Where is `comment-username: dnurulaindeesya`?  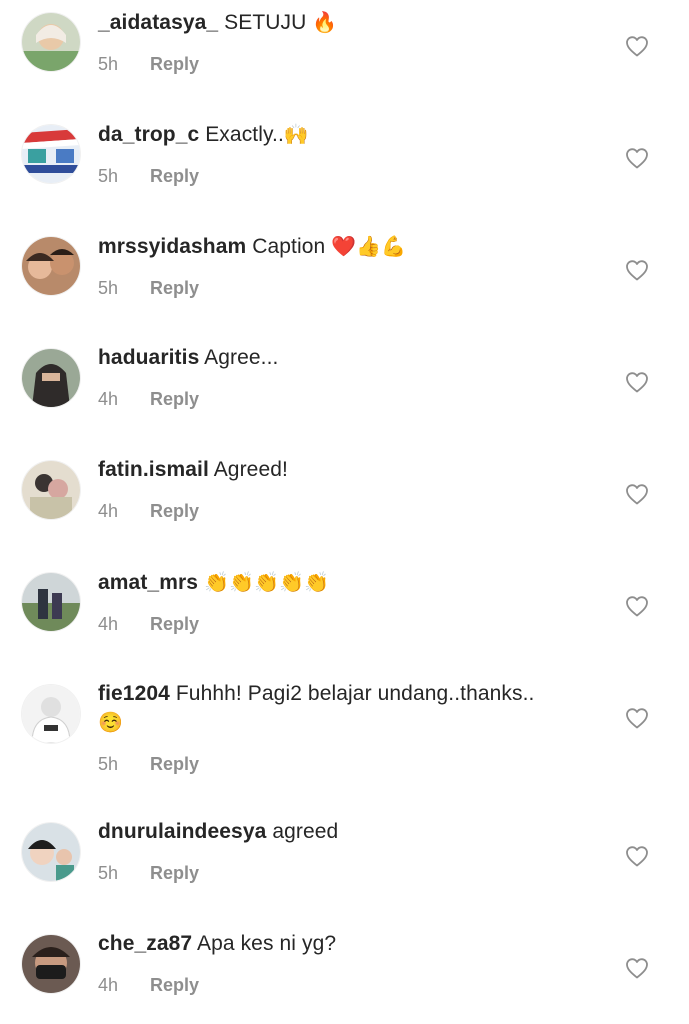
comment-username: dnurulaindeesya is located at coordinates (182, 831).